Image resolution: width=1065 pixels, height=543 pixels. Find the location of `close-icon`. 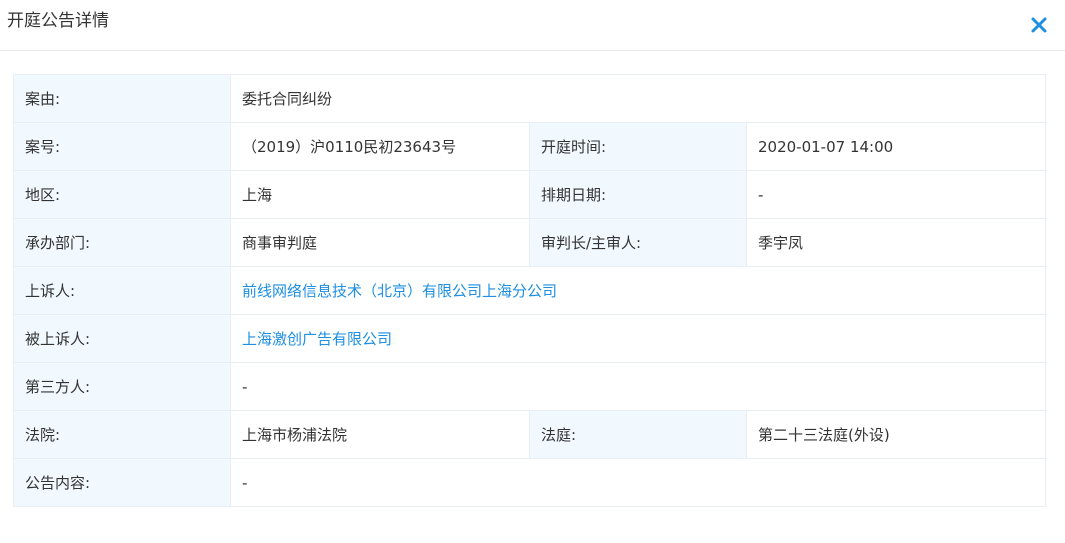

close-icon is located at coordinates (1039, 25).